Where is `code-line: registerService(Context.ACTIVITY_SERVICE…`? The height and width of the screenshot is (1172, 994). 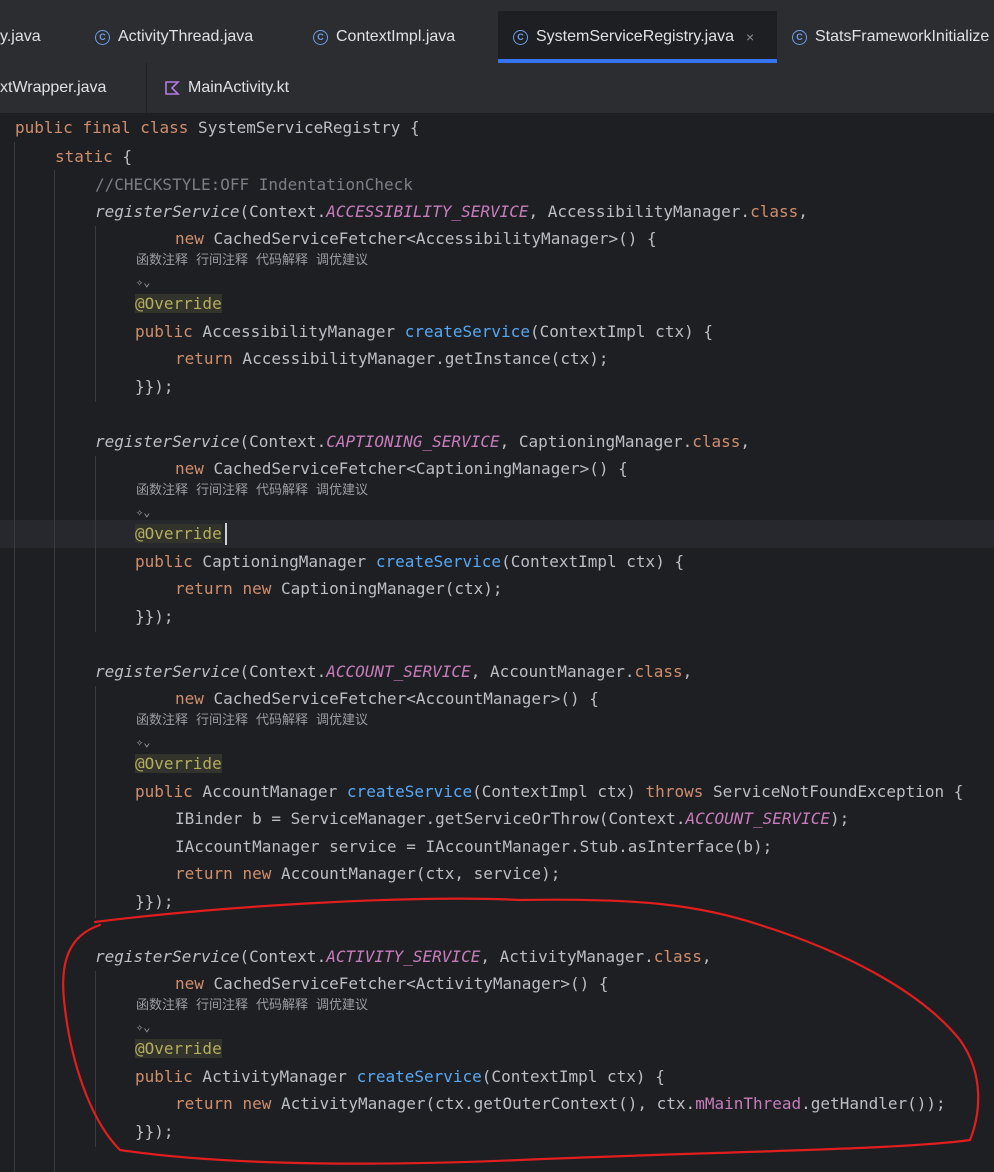 code-line: registerService(Context.ACTIVITY_SERVICE… is located at coordinates (403, 957).